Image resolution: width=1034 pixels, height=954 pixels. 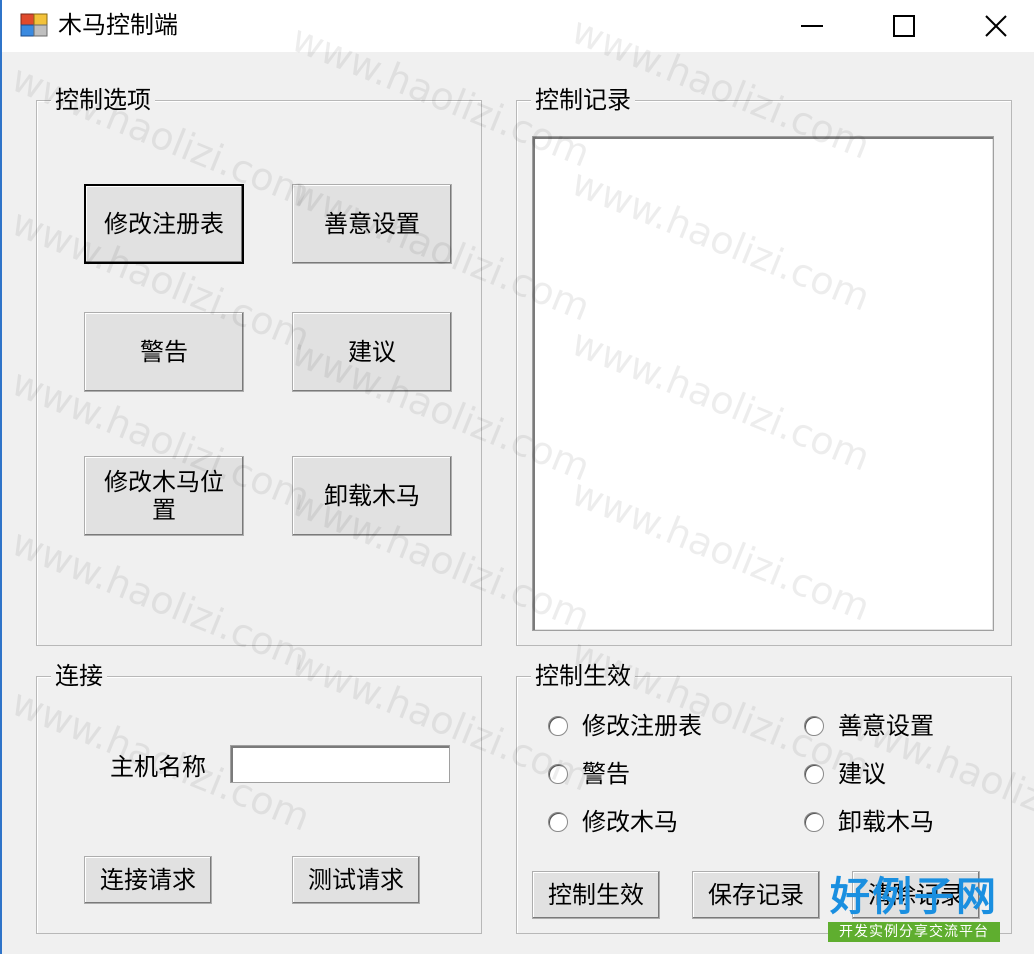 I want to click on close-icon, so click(x=996, y=26).